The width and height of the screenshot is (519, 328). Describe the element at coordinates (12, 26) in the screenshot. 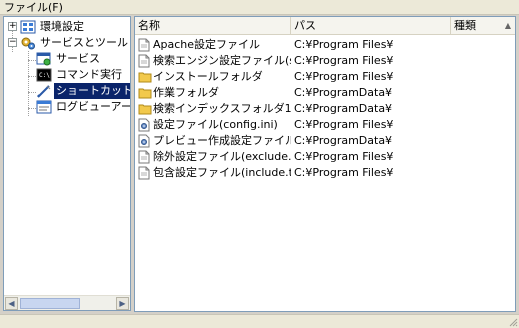

I see `expand-plus-icon: +` at that location.